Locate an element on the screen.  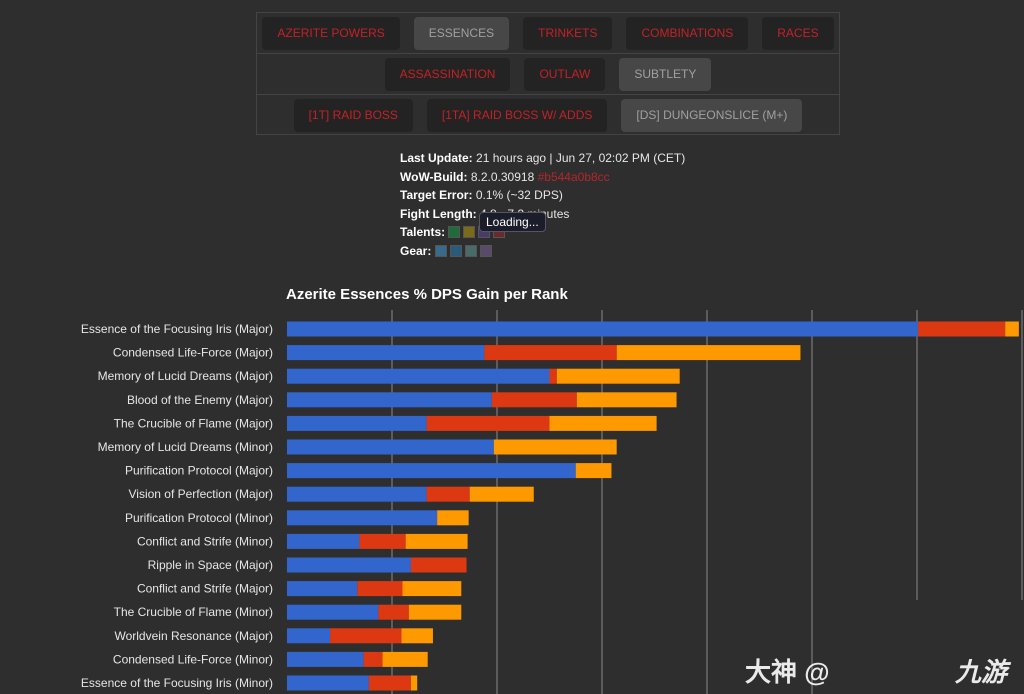
watermark-left: 大神 @ is located at coordinates (787, 672).